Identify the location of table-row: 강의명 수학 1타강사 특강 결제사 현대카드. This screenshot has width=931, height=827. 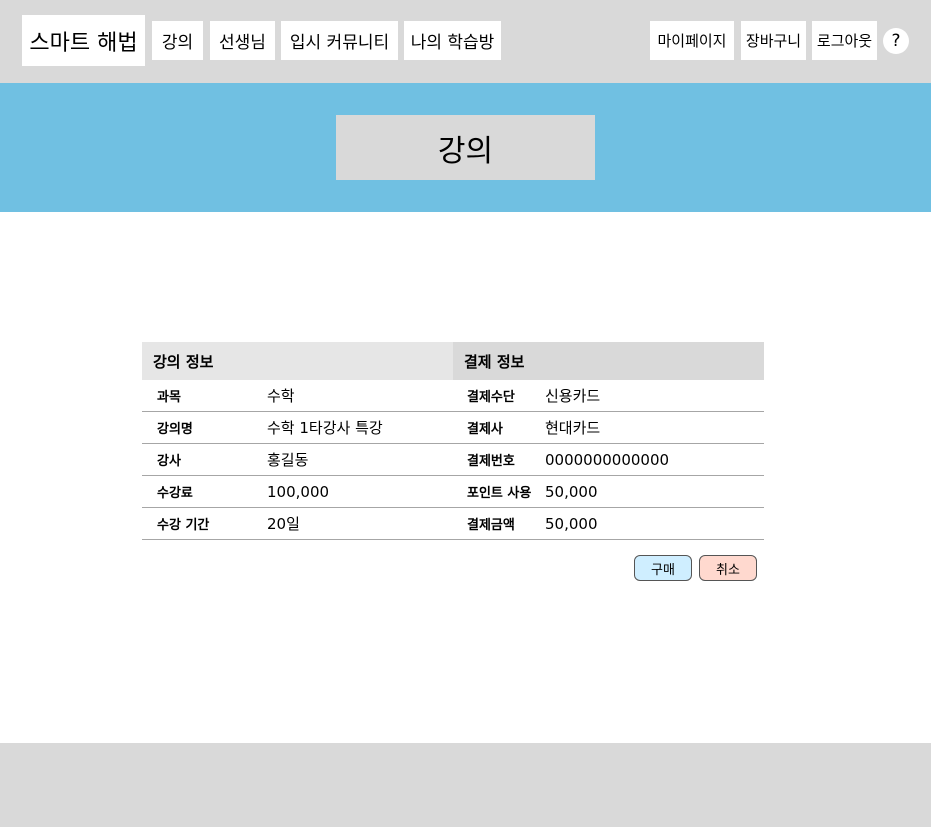
(453, 428).